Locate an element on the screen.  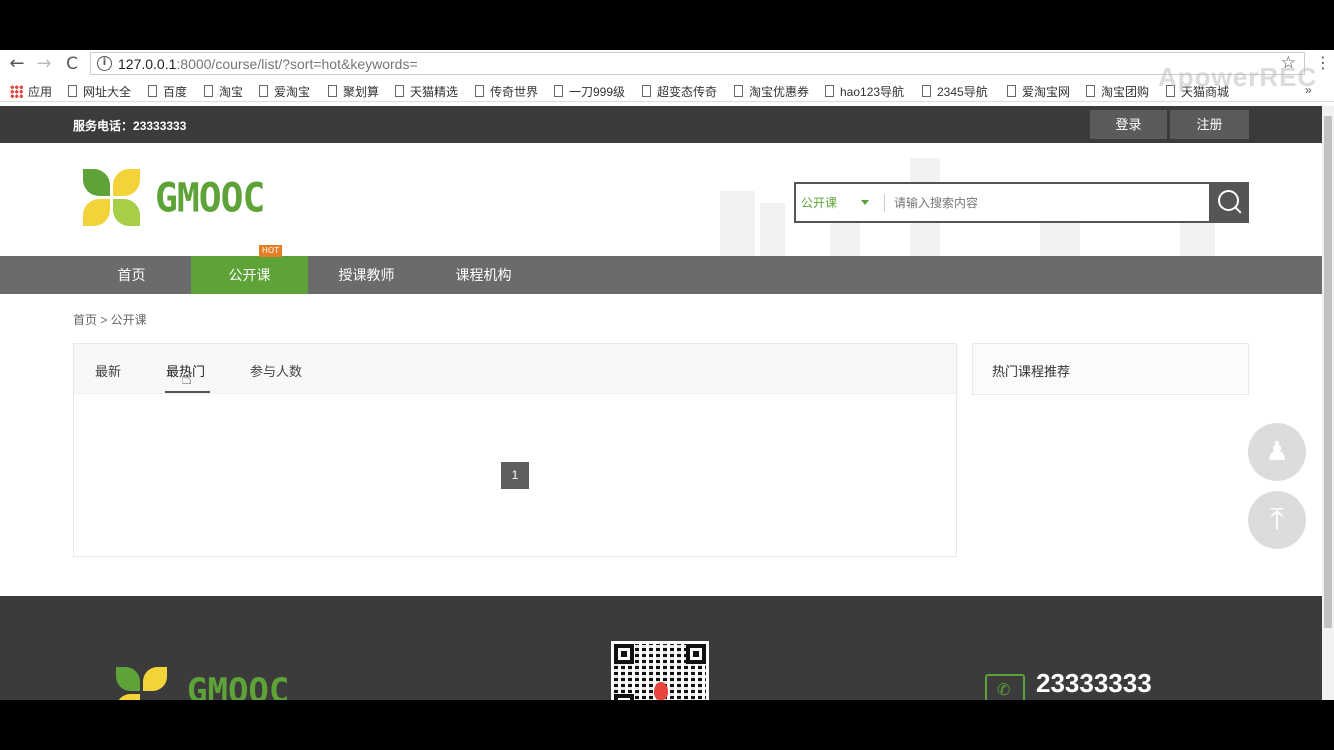
bookmark-item: 网址大全 is located at coordinates (99, 91).